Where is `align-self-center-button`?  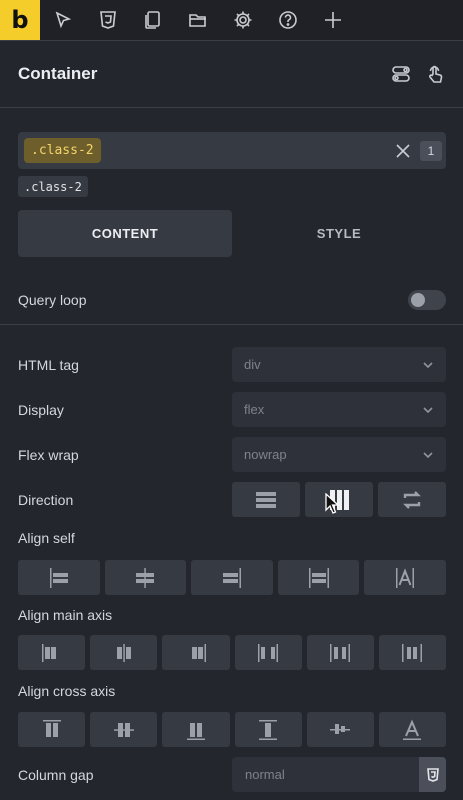
align-self-center-button is located at coordinates (145, 577).